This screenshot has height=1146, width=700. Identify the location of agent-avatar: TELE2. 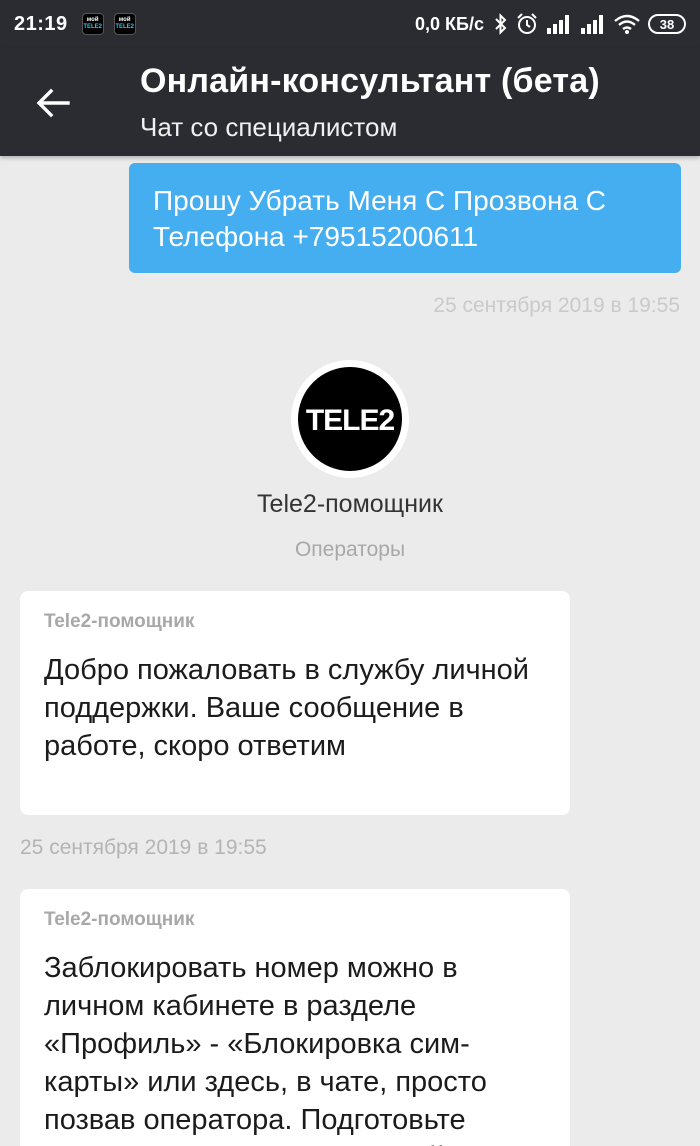
(350, 419).